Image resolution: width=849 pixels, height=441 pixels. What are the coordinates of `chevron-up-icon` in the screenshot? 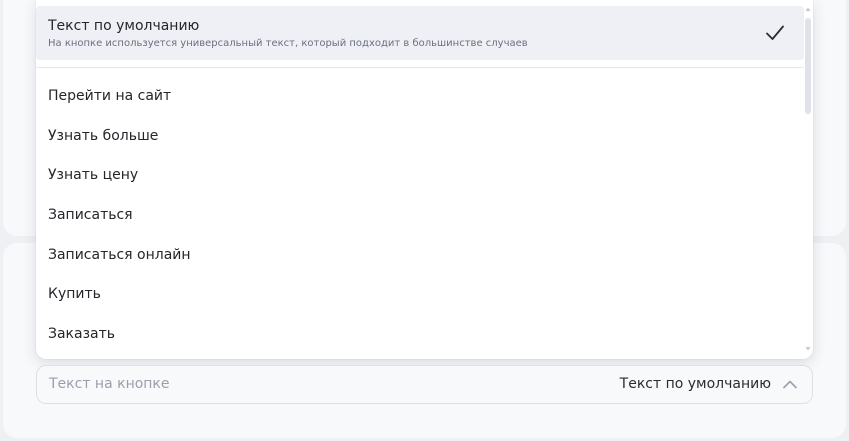 It's located at (790, 384).